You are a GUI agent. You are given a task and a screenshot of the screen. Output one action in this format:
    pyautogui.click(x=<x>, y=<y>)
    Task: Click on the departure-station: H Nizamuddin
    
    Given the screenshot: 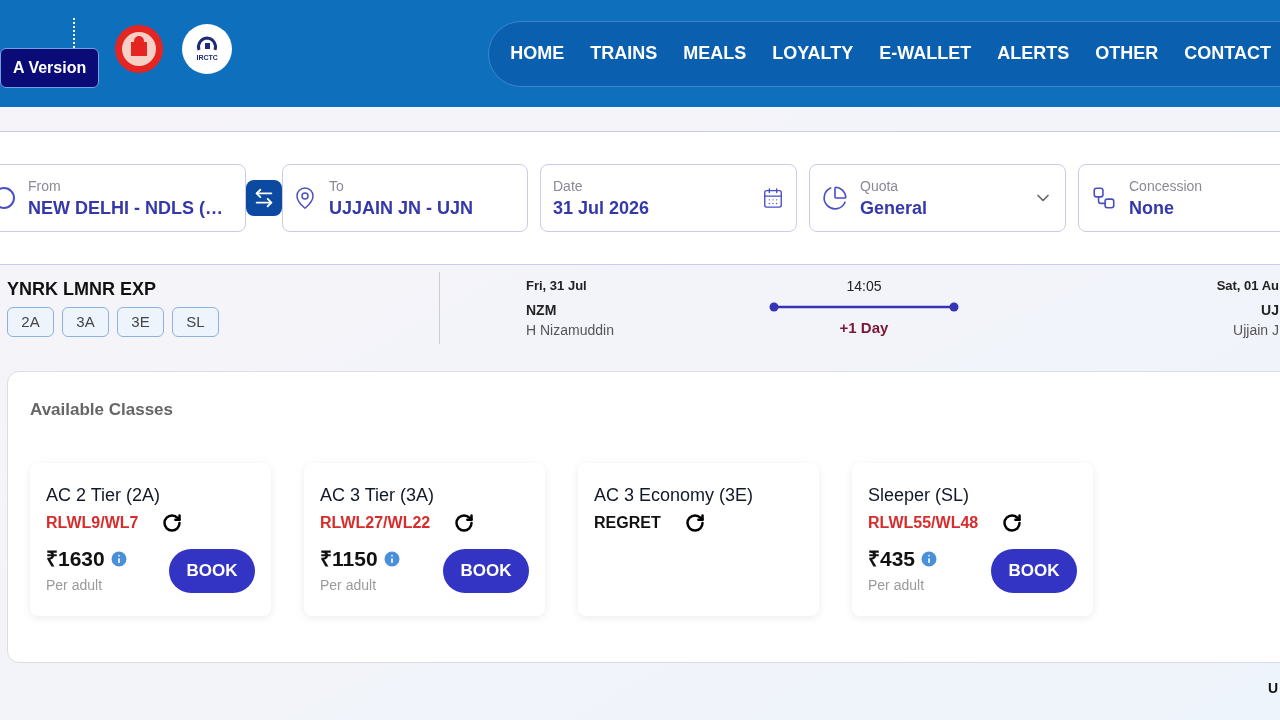 What is the action you would take?
    pyautogui.click(x=570, y=330)
    